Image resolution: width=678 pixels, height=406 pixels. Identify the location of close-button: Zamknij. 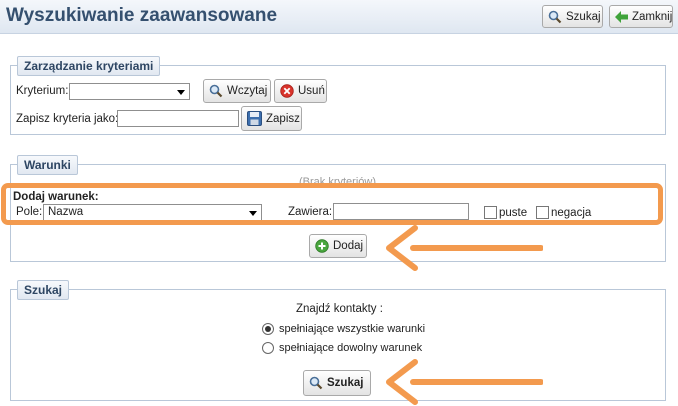
(641, 16).